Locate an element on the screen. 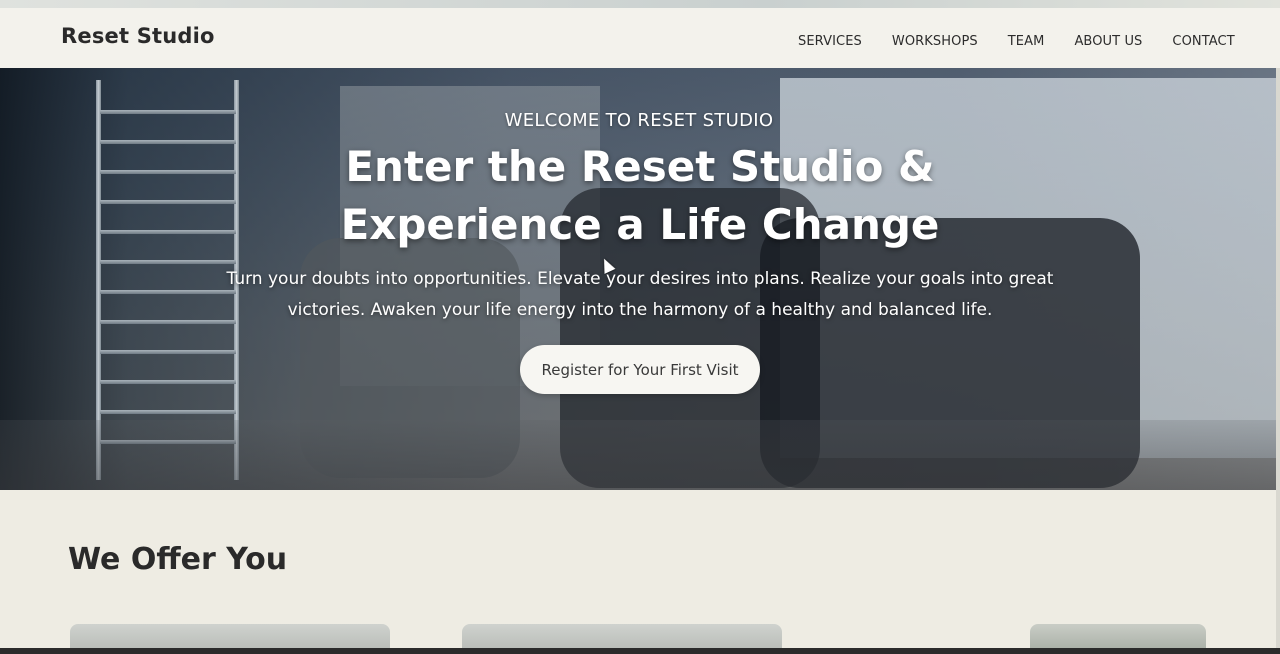 The height and width of the screenshot is (654, 1280). screen-edge is located at coordinates (1278, 361).